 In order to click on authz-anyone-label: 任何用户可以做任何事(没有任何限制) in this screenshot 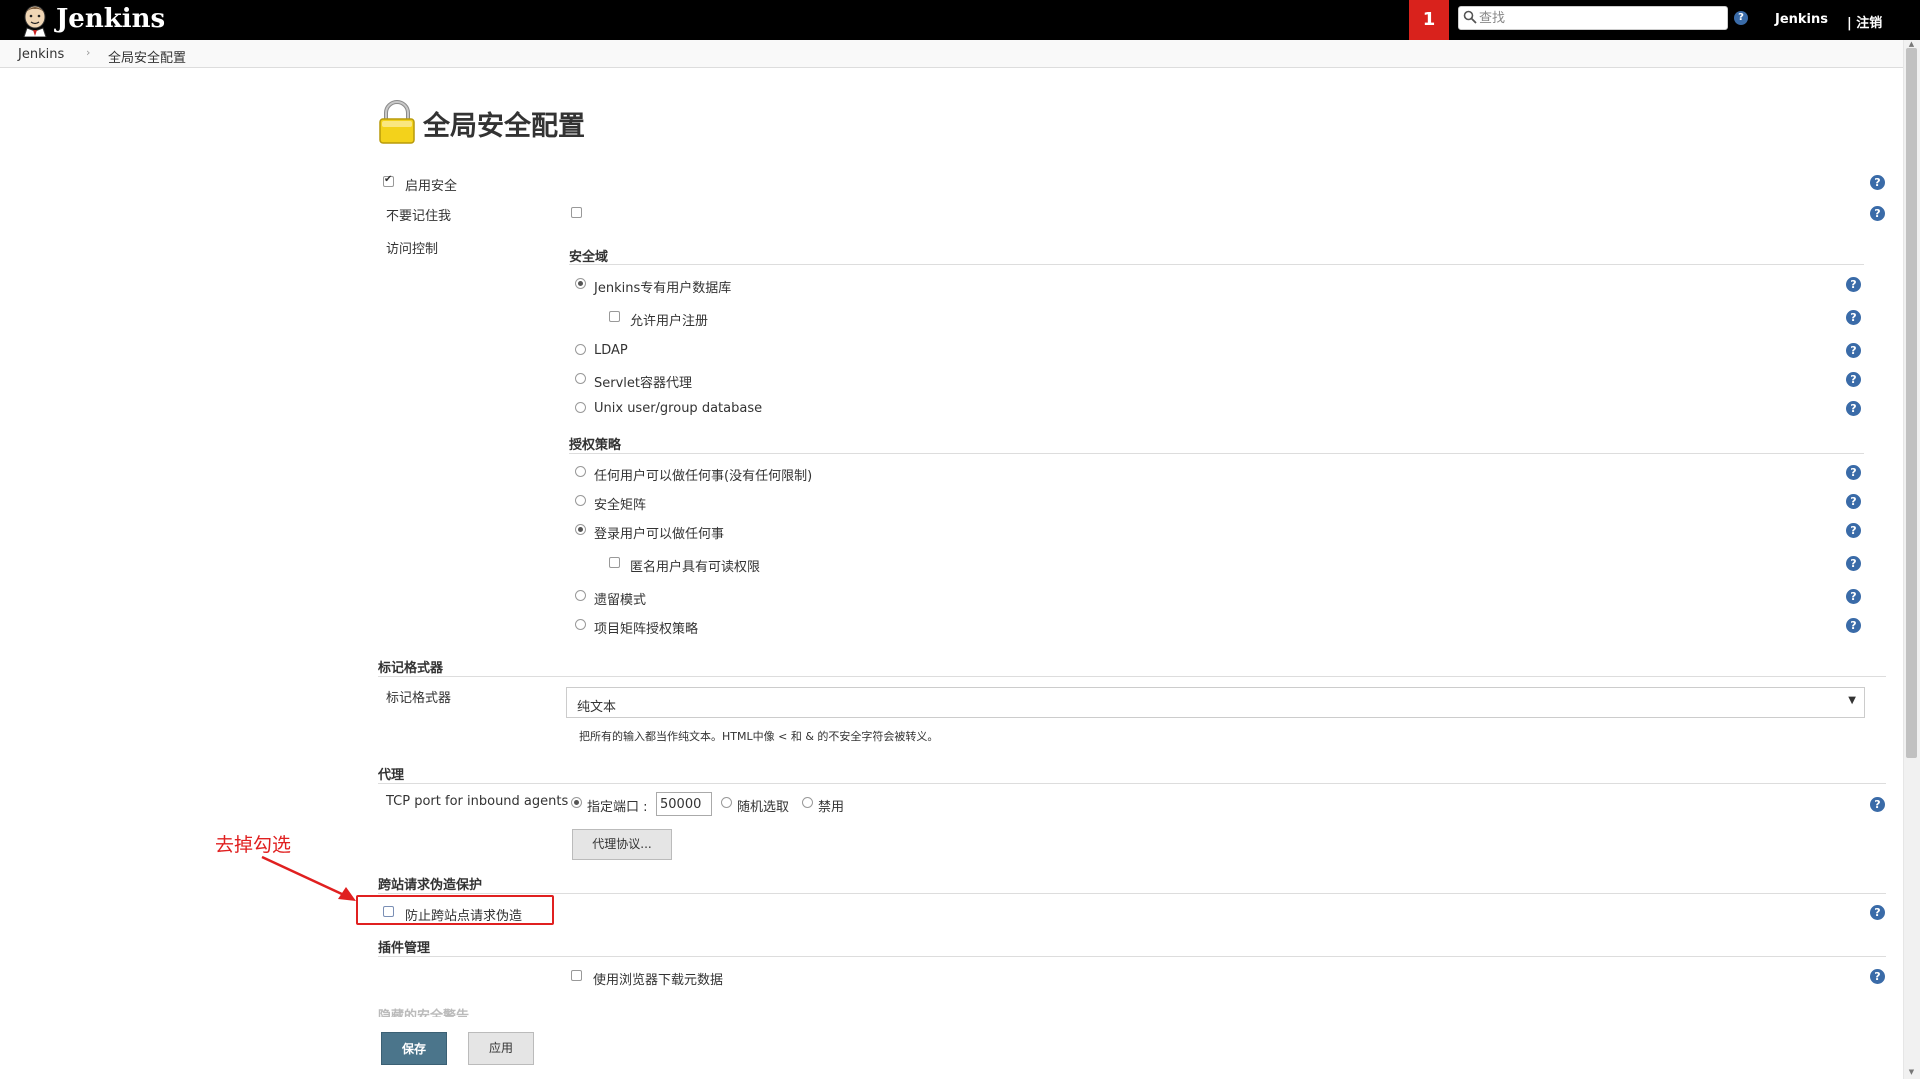, I will do `click(703, 476)`.